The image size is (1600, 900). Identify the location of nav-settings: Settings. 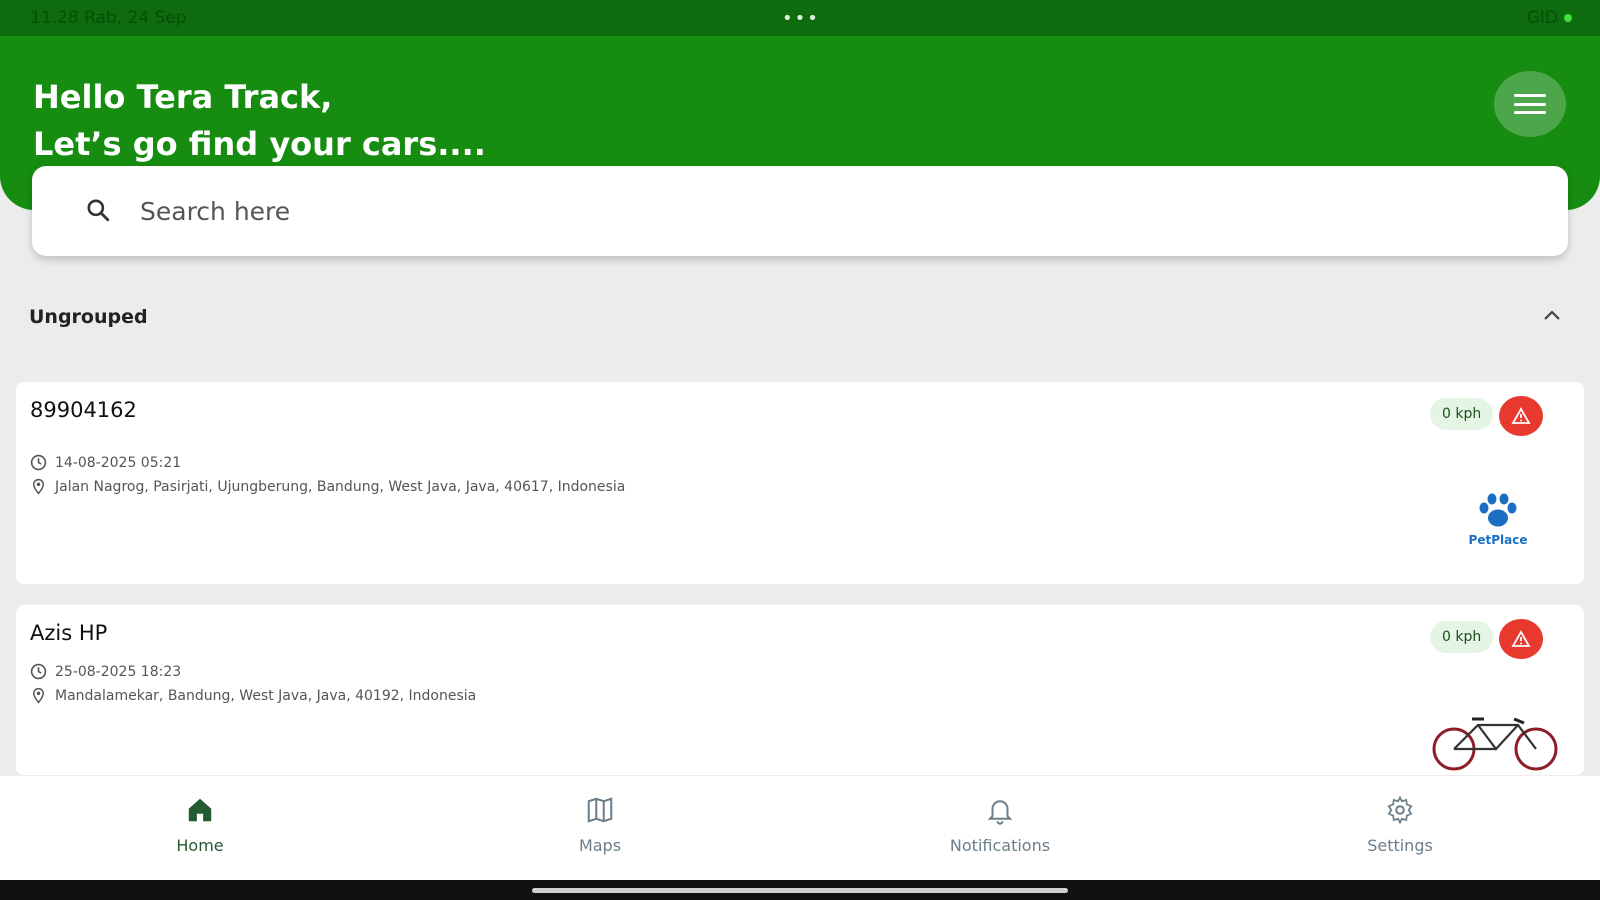
(1400, 824).